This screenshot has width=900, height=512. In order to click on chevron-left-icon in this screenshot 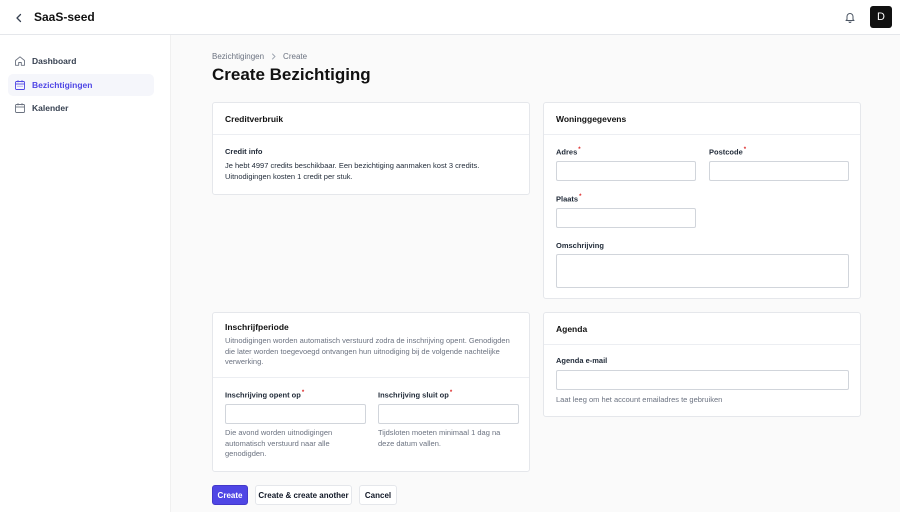, I will do `click(19, 18)`.